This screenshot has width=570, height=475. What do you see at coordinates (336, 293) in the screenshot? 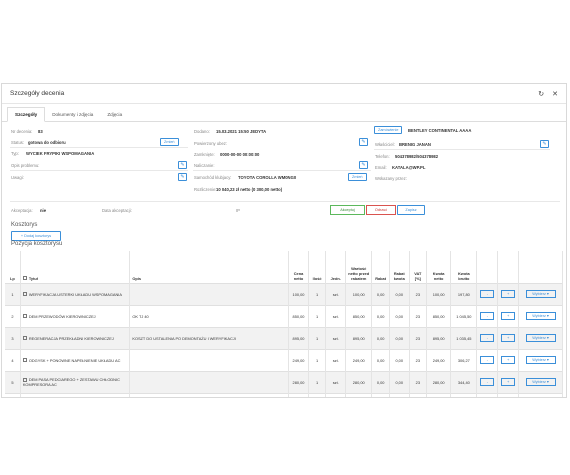
I see `row-unit: szt.` at bounding box center [336, 293].